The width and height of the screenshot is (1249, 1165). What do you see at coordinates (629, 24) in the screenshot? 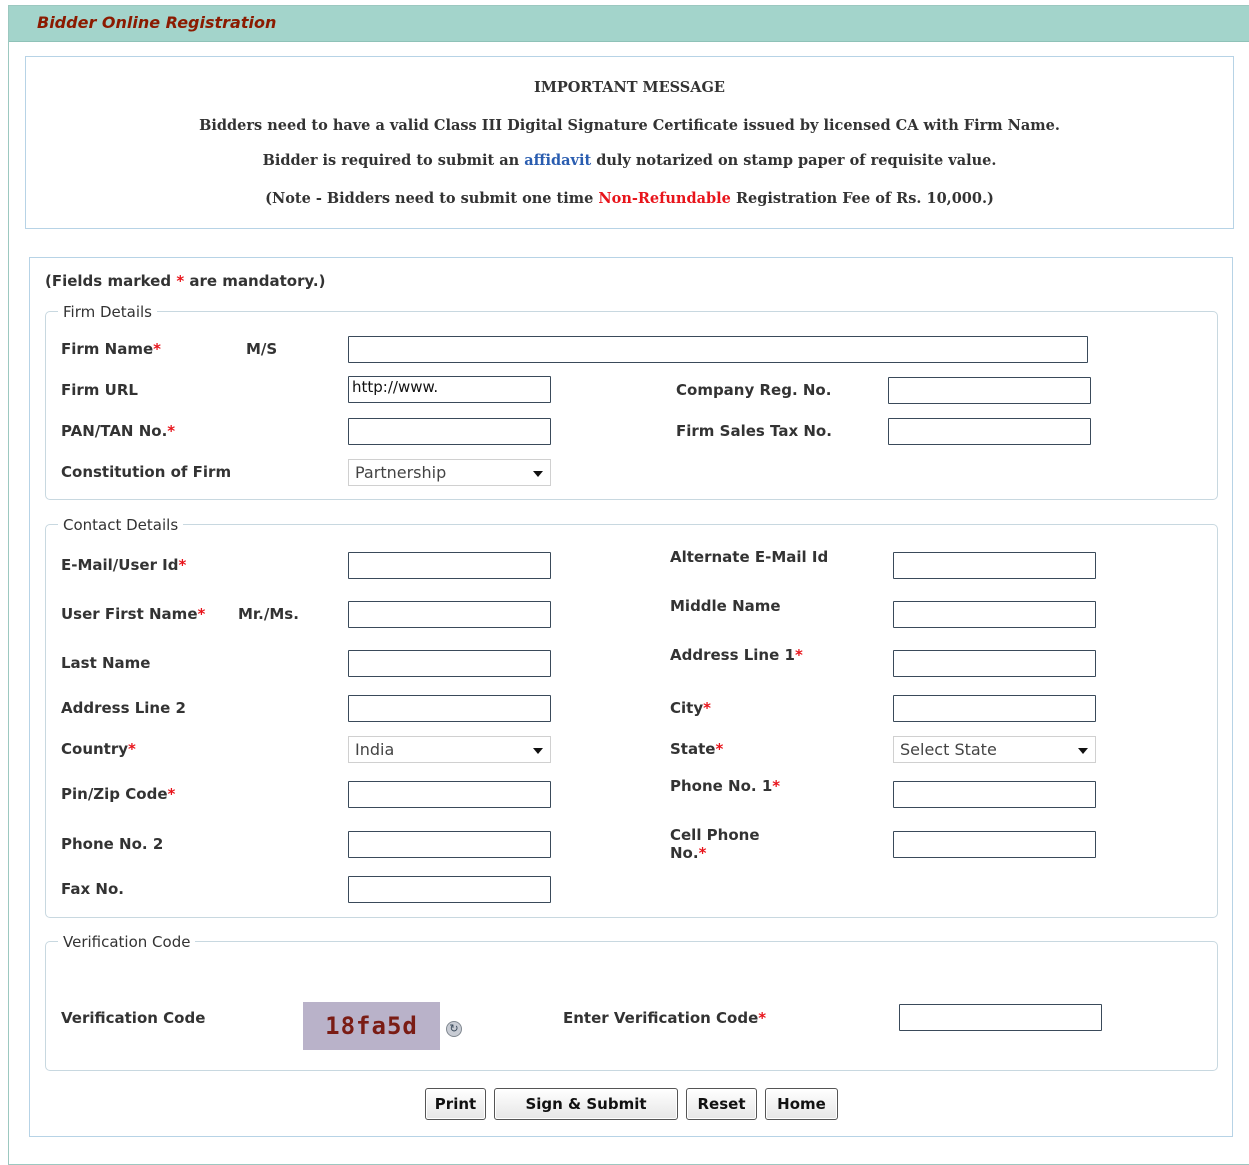
I see `title-bar: Bidder Online Registration` at bounding box center [629, 24].